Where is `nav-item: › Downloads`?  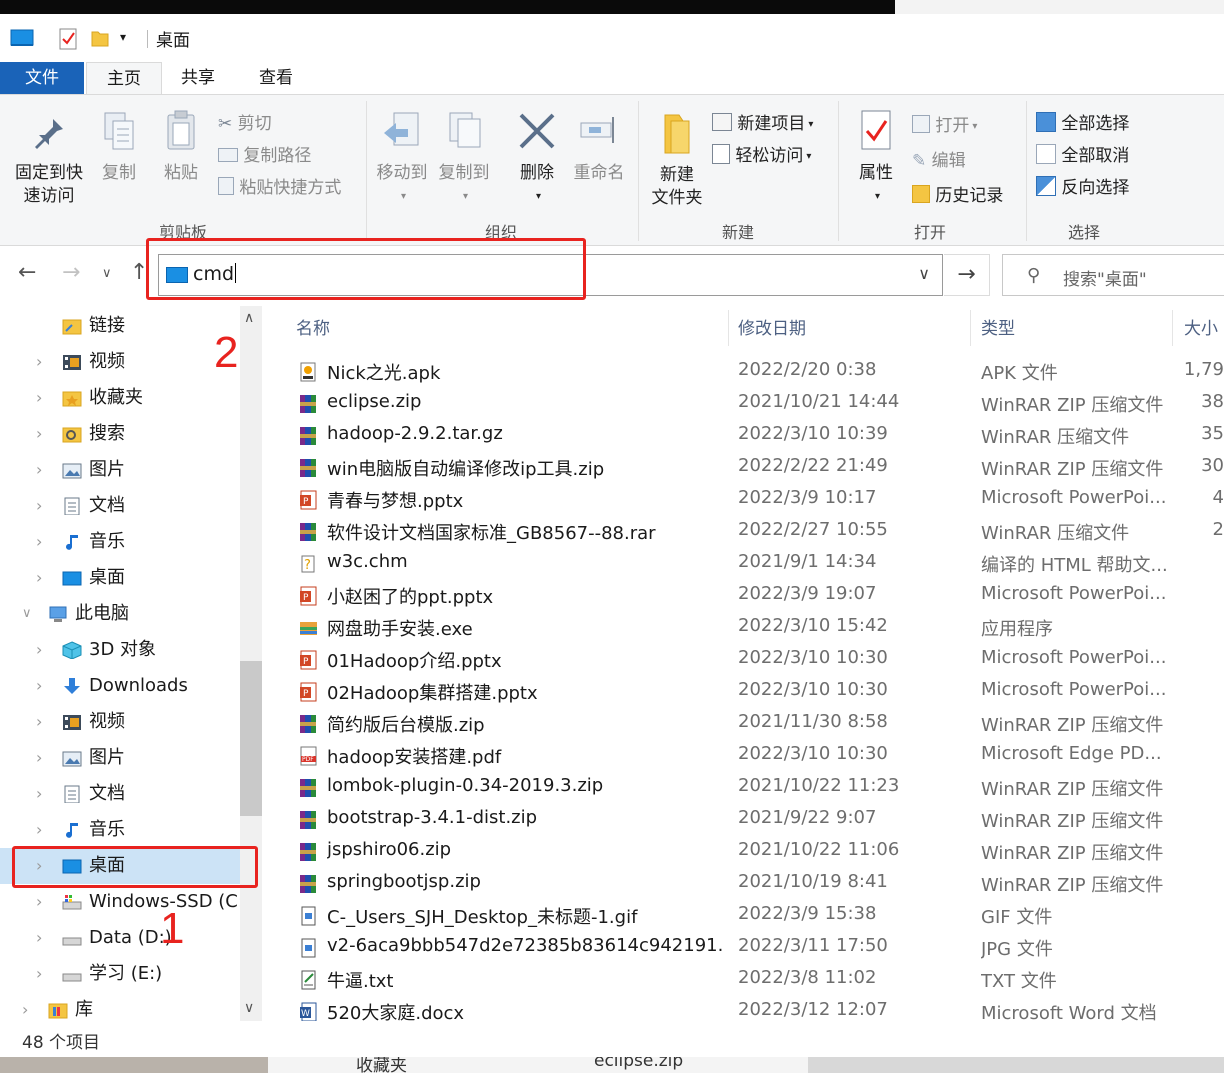 nav-item: › Downloads is located at coordinates (120, 686).